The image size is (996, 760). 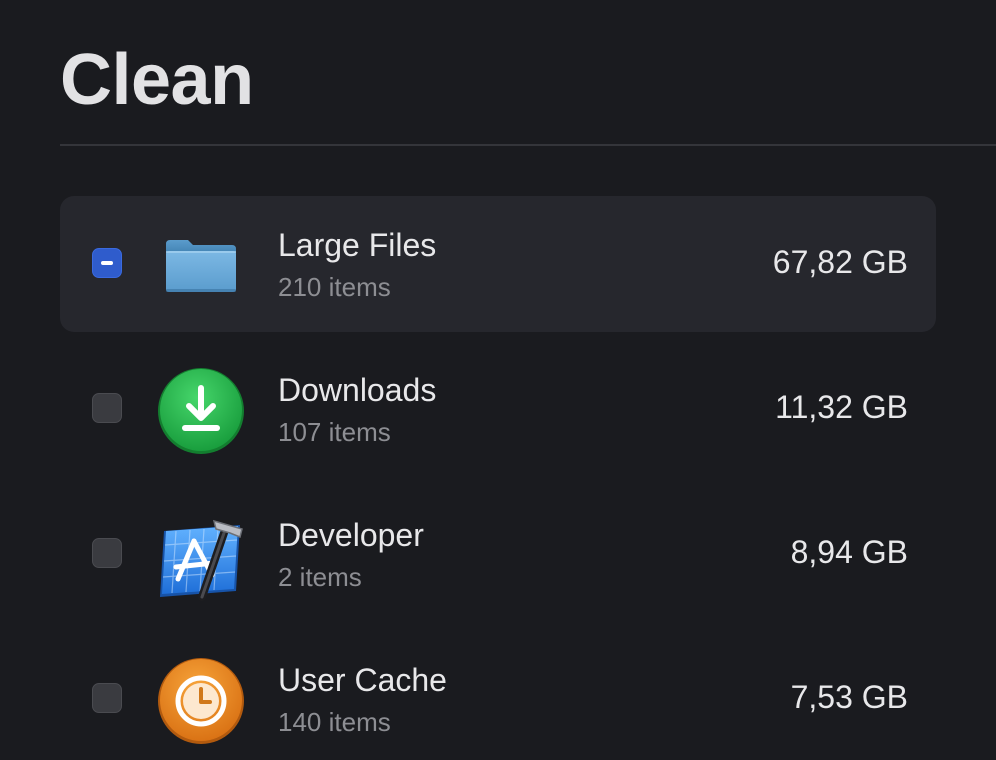 What do you see at coordinates (841, 407) in the screenshot?
I see `item-size: 11,32 GB` at bounding box center [841, 407].